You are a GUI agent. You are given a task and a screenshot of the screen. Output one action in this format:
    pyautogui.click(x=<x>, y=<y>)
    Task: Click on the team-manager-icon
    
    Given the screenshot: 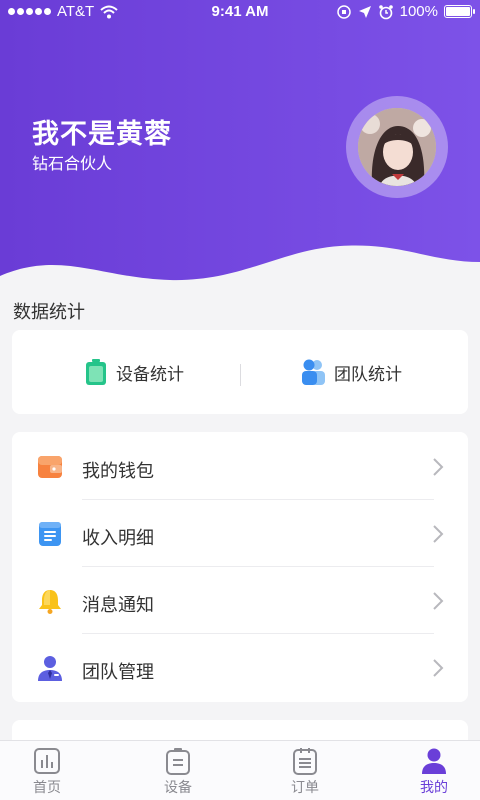 What is the action you would take?
    pyautogui.click(x=50, y=668)
    